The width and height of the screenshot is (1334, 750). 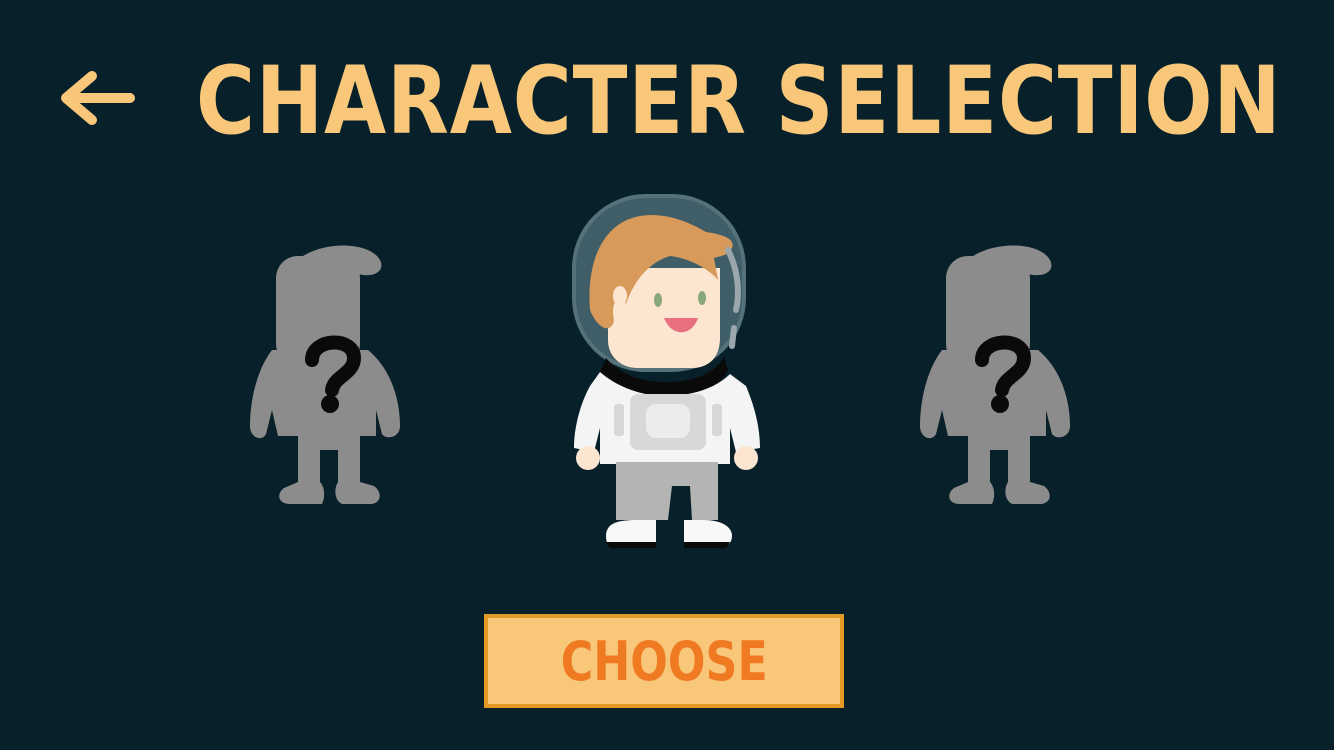 I want to click on arrow-left-icon, so click(x=98, y=98).